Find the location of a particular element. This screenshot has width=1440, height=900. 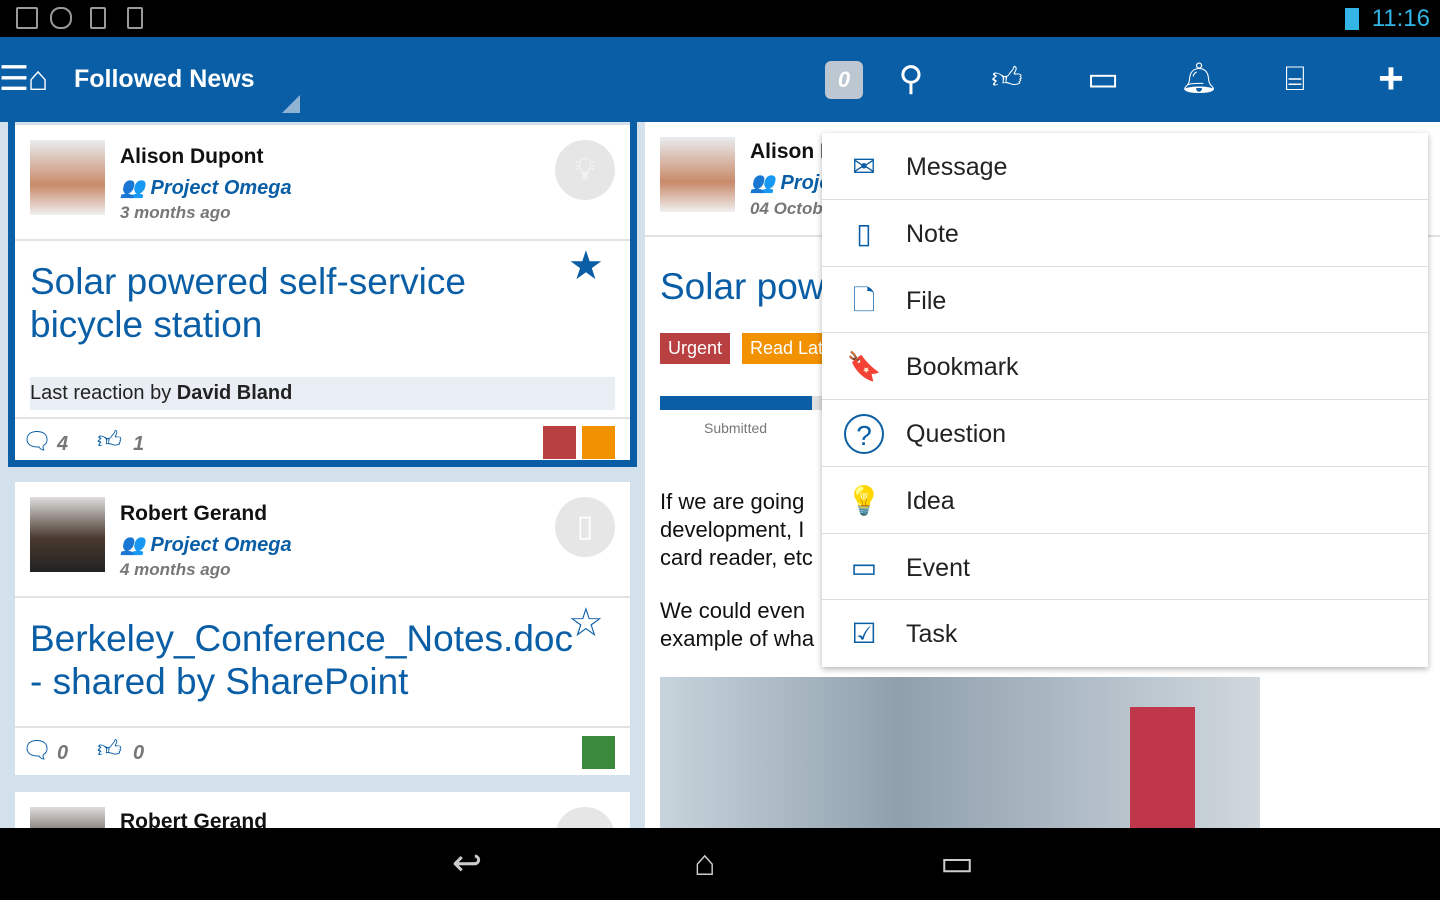

navigation-bar: ↩ ⌂ ▭ is located at coordinates (720, 864).